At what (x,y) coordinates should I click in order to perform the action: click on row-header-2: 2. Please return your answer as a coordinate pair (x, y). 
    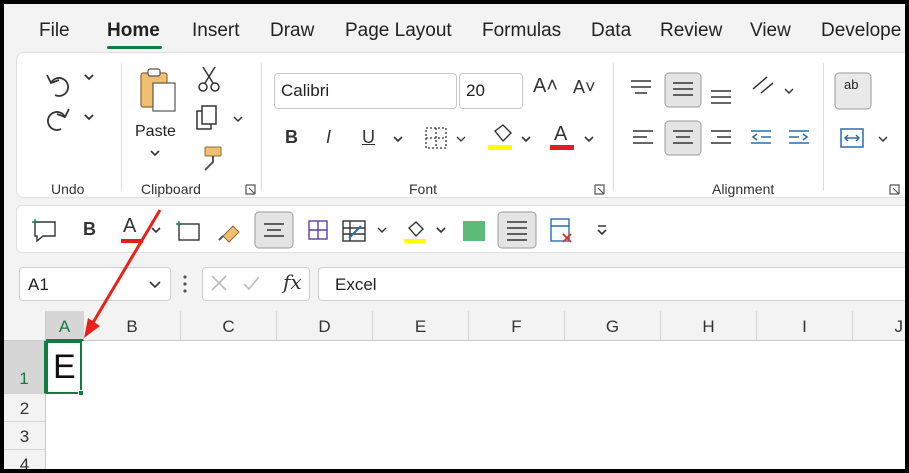
    Looking at the image, I should click on (25, 408).